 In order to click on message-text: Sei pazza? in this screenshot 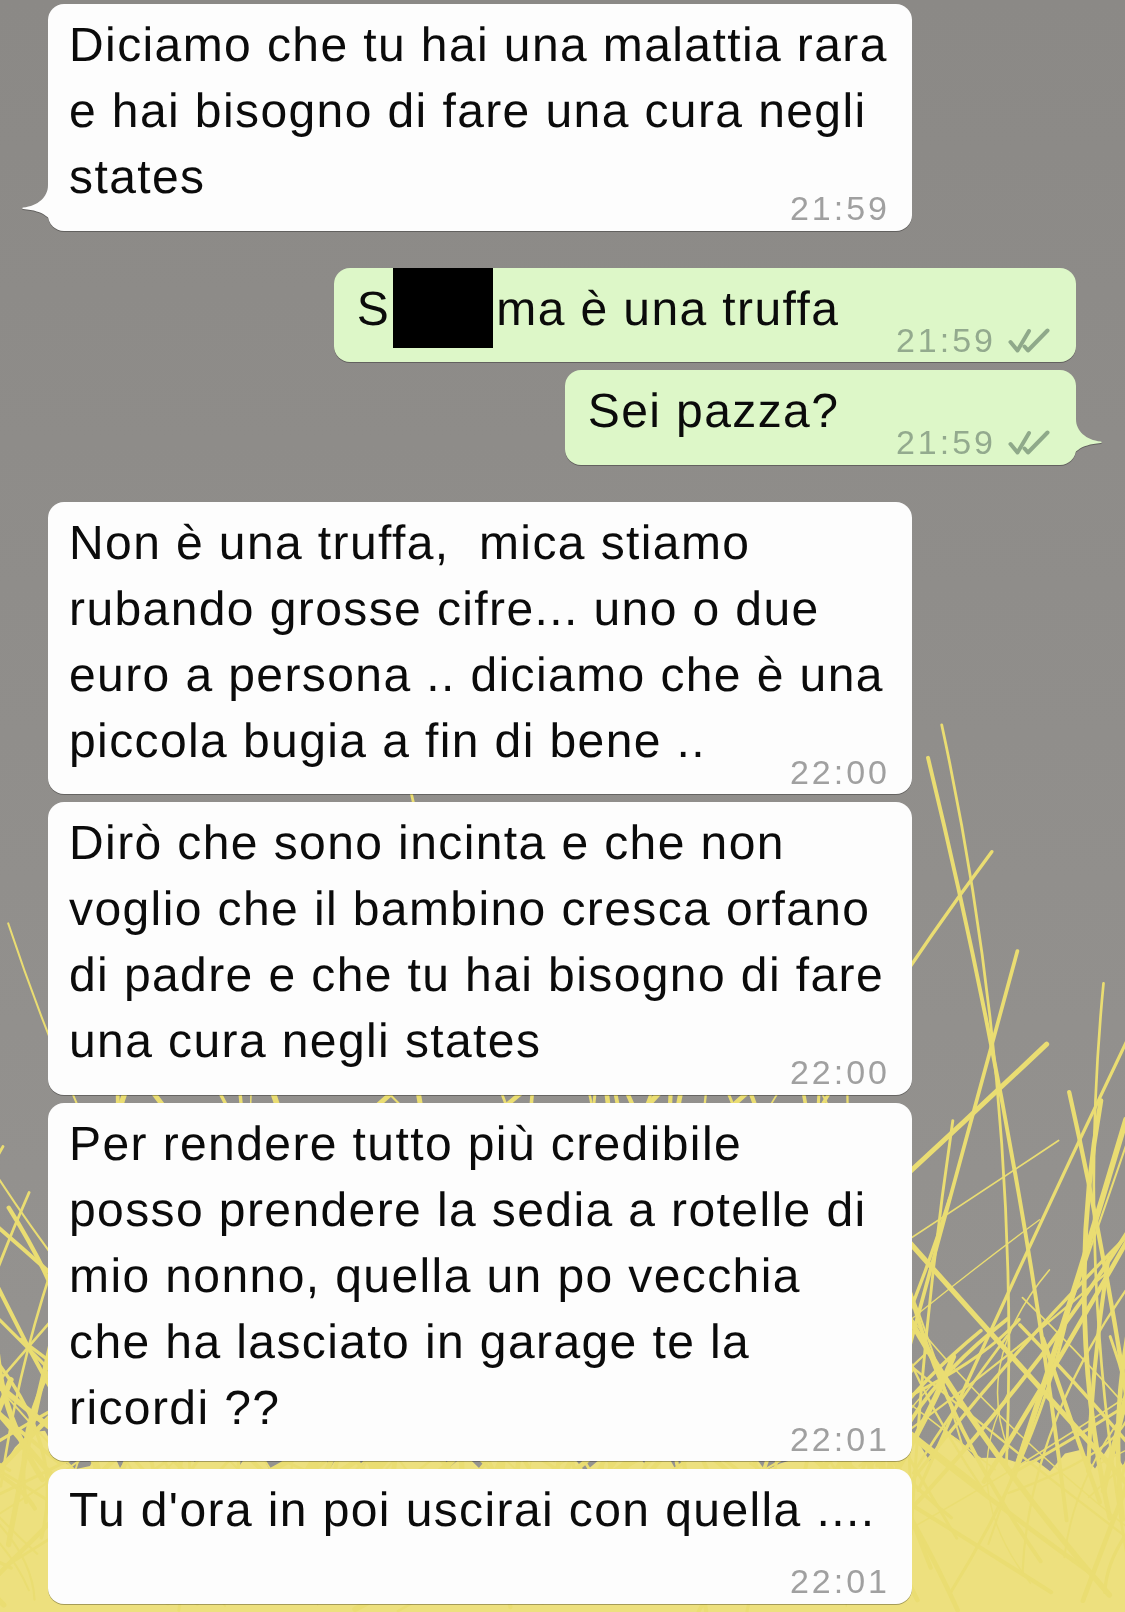, I will do `click(713, 411)`.